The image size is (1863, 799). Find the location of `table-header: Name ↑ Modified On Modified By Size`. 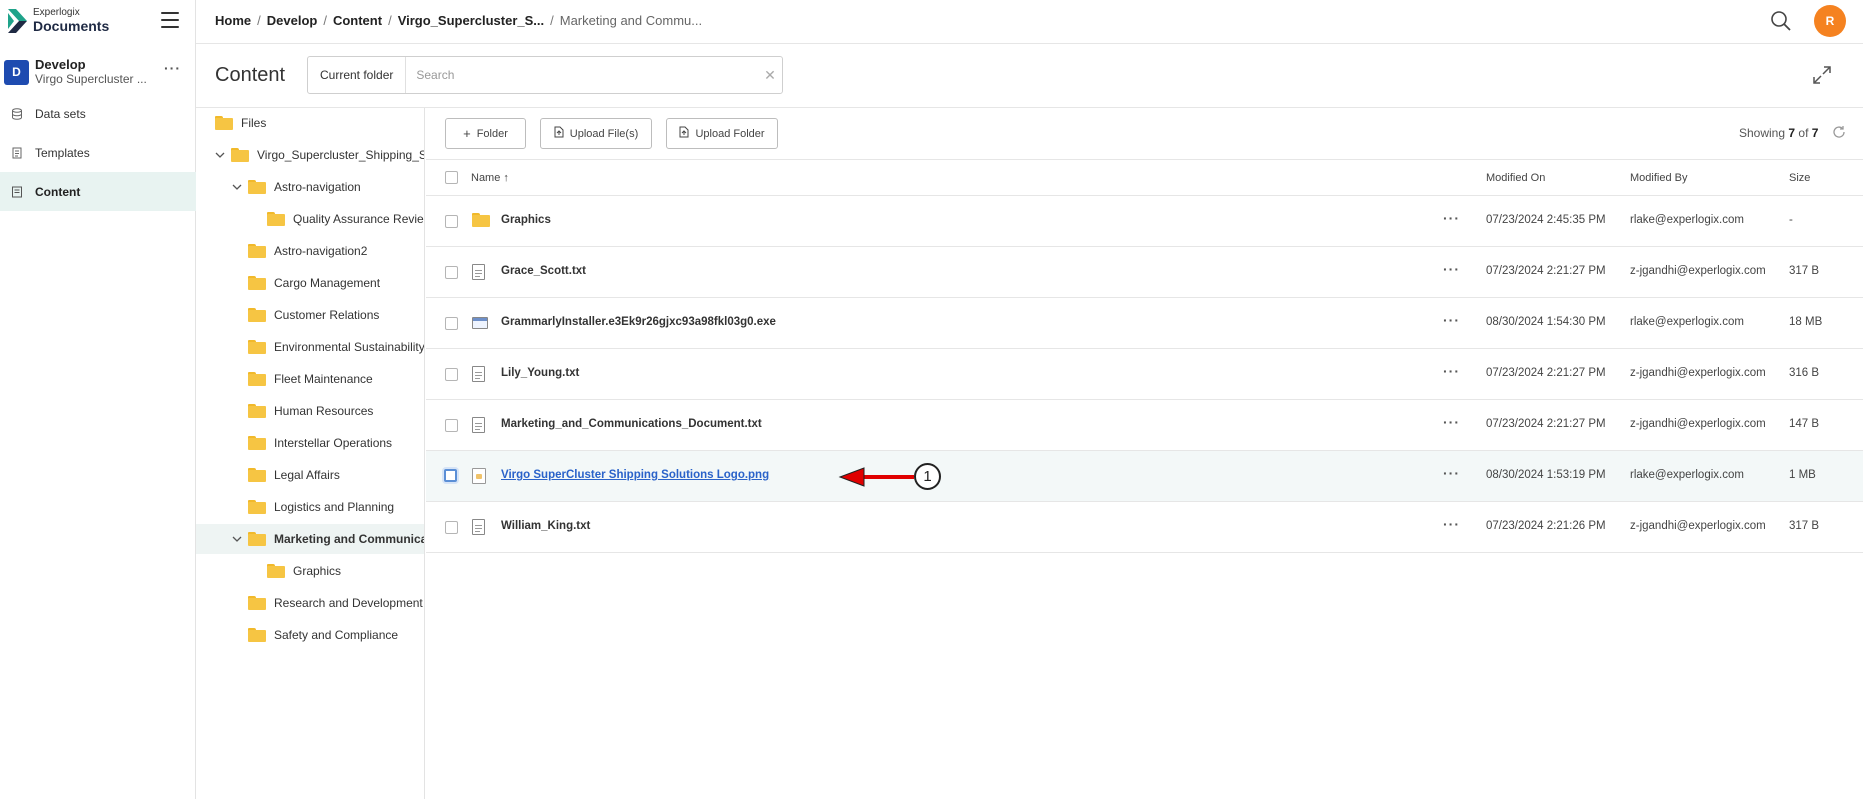

table-header: Name ↑ Modified On Modified By Size is located at coordinates (1144, 178).